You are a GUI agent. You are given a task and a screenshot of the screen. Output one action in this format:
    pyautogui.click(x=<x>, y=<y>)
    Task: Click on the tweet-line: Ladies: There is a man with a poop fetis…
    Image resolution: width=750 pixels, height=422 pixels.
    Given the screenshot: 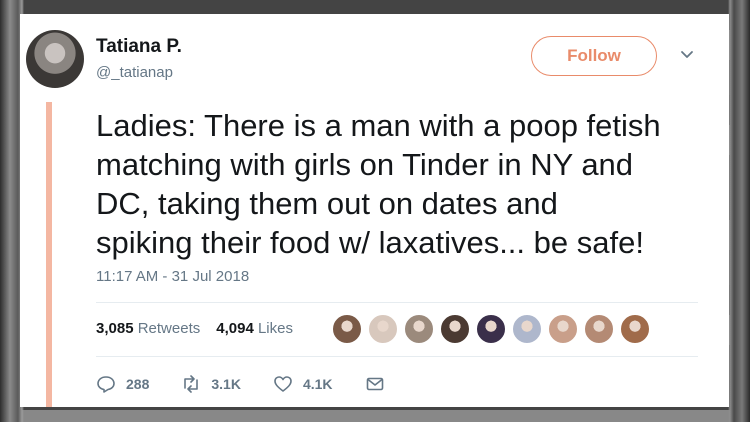 What is the action you would take?
    pyautogui.click(x=378, y=125)
    